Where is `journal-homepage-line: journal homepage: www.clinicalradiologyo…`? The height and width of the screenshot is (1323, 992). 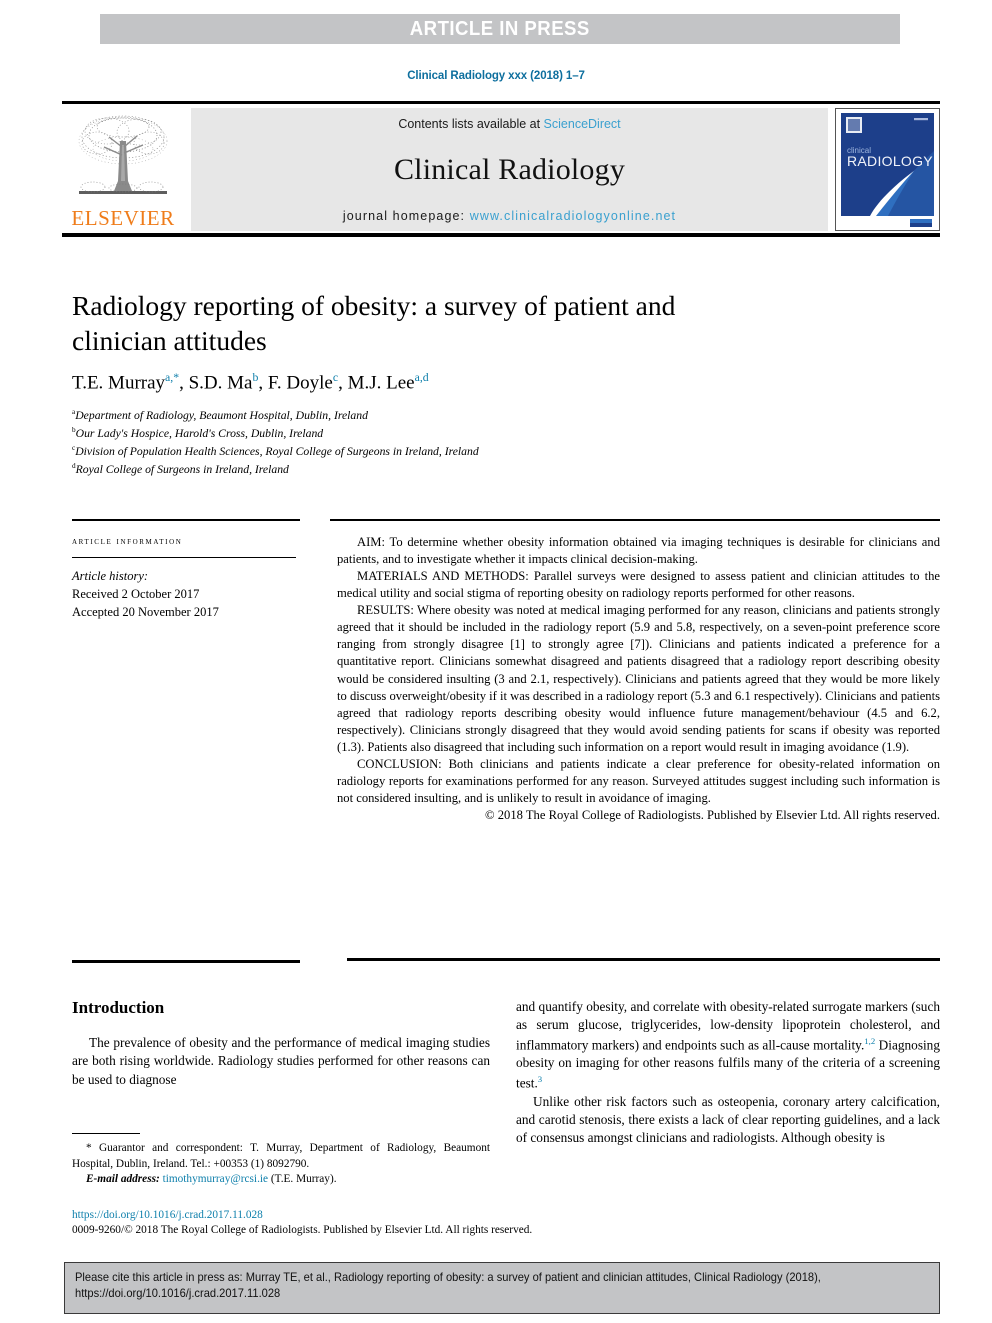 journal-homepage-line: journal homepage: www.clinicalradiologyo… is located at coordinates (509, 216).